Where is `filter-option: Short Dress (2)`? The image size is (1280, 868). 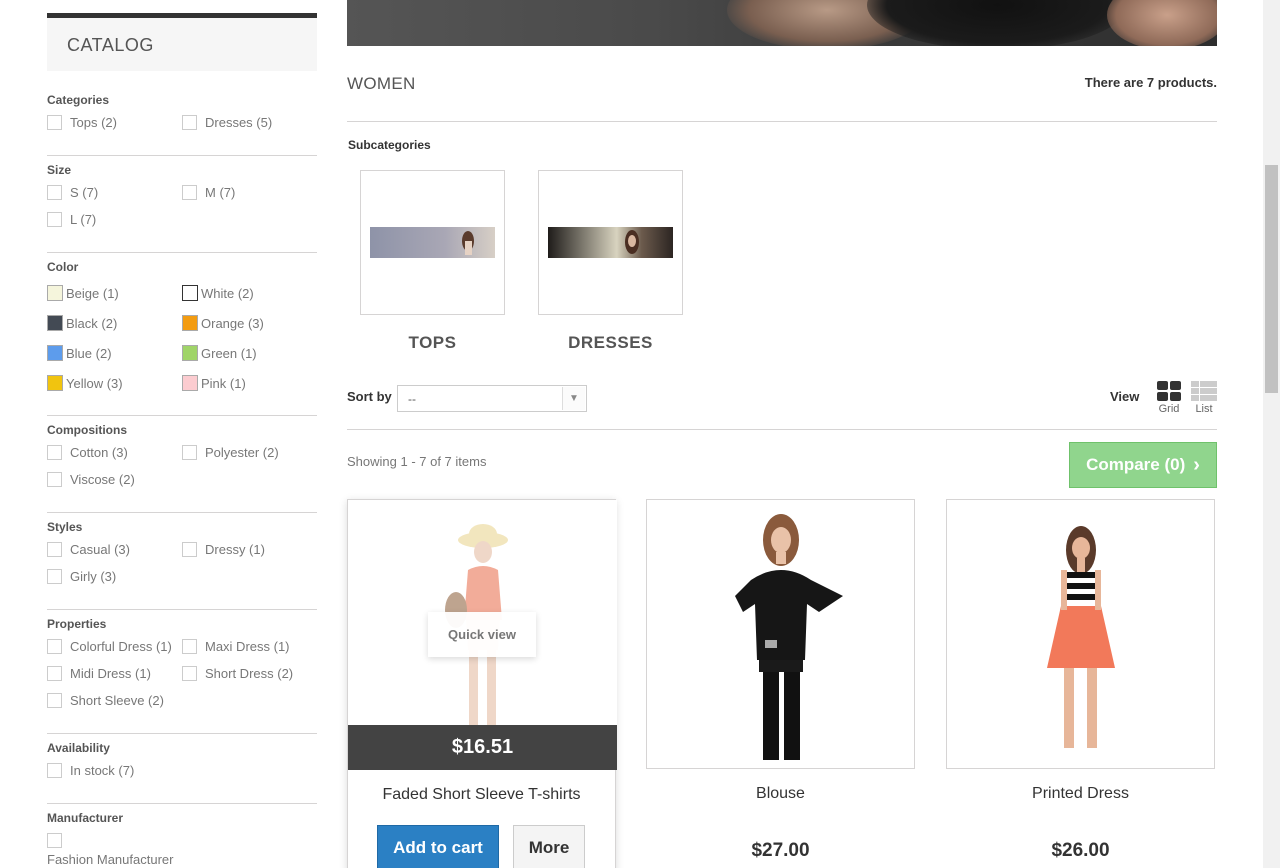 filter-option: Short Dress (2) is located at coordinates (249, 673).